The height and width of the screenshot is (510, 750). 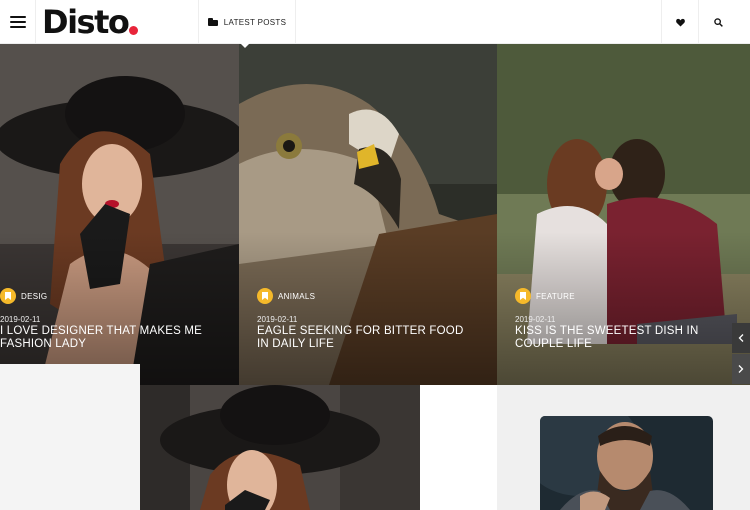 What do you see at coordinates (458, 447) in the screenshot?
I see `lower-middle-panel` at bounding box center [458, 447].